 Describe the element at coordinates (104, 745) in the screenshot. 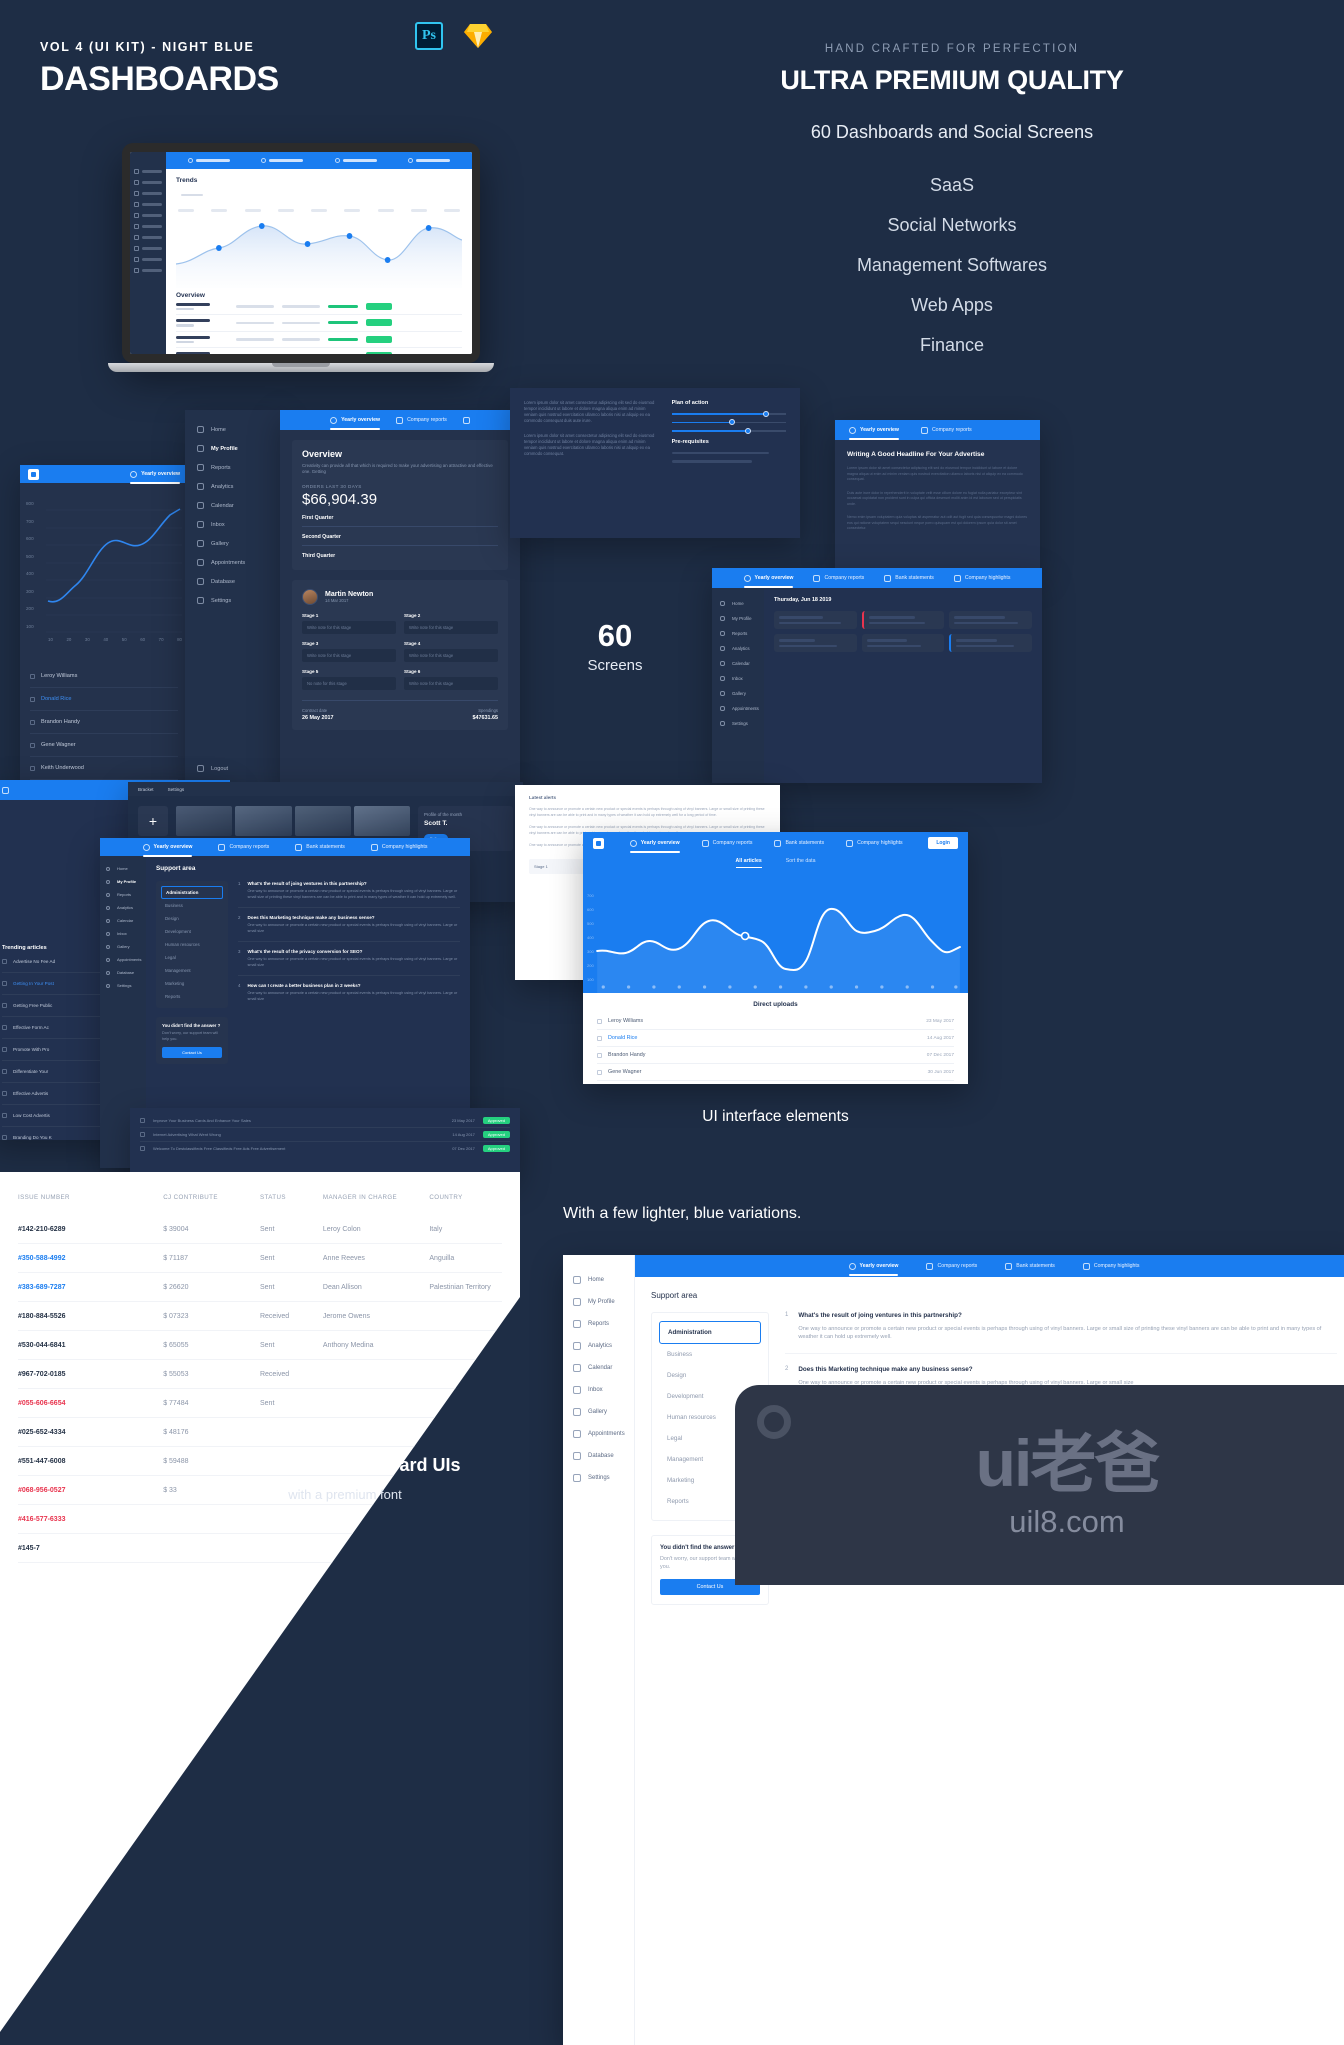

I see `list-item: Gene Wagner` at that location.